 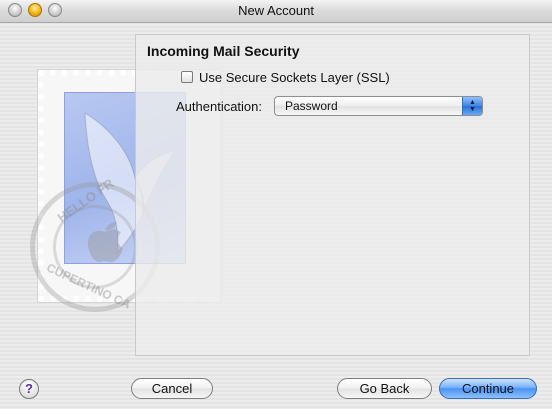 I want to click on authentication-label: Authentication:, so click(x=219, y=106).